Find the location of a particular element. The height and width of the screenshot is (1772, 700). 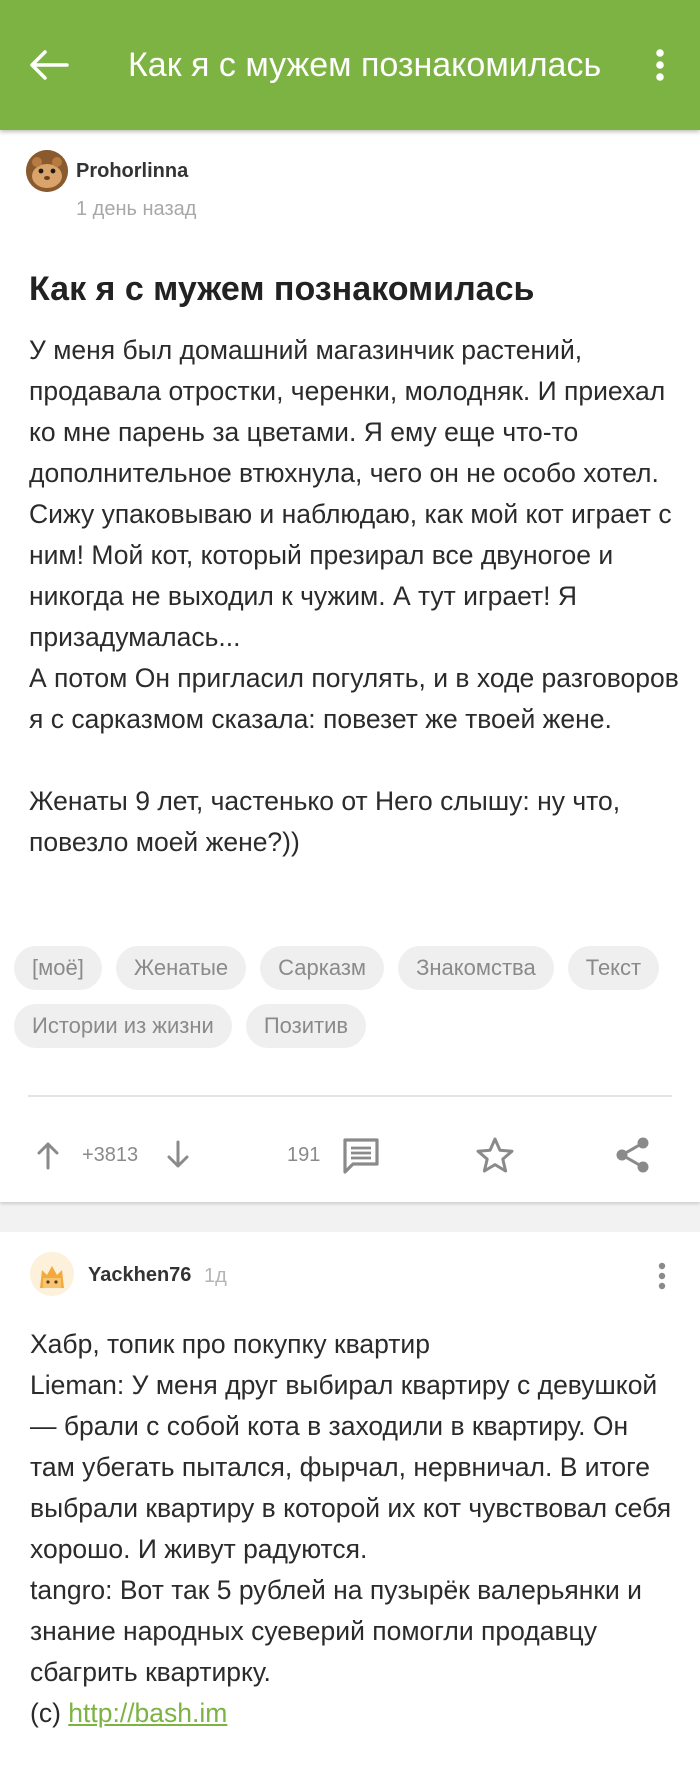

comments-count: 191 is located at coordinates (304, 1155).